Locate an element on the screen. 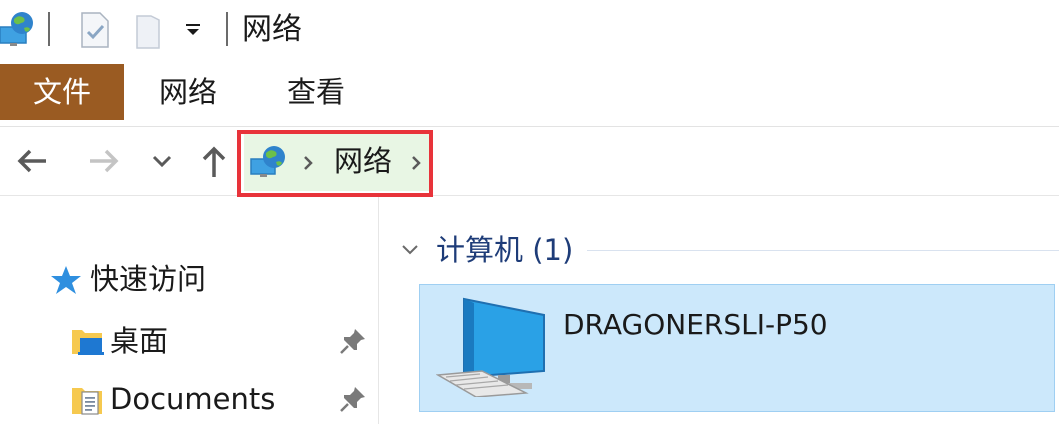  quick-access-label: 快速访问 is located at coordinates (148, 279).